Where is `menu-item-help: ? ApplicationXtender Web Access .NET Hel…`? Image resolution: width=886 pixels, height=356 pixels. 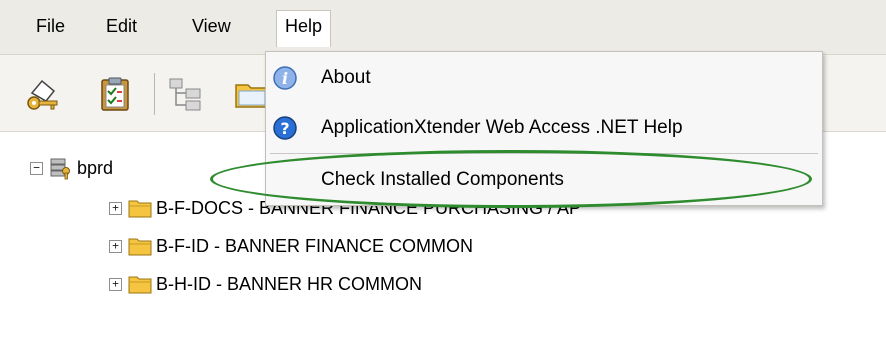 menu-item-help: ? ApplicationXtender Web Access .NET Hel… is located at coordinates (544, 128).